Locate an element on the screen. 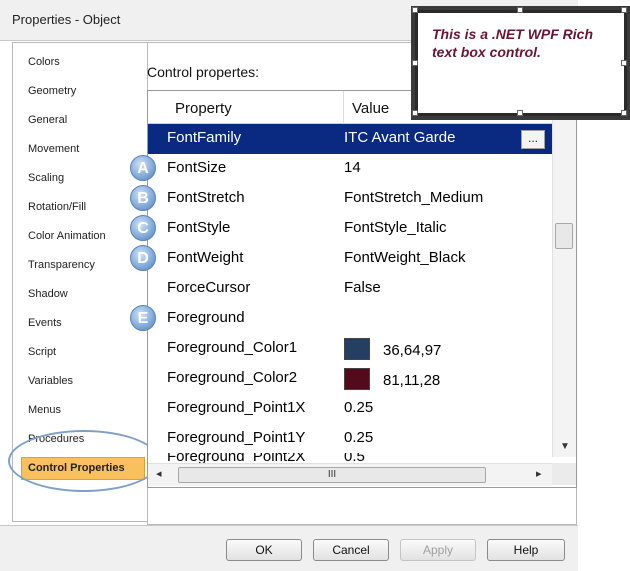 The width and height of the screenshot is (630, 571). row-fontstyle: FontStyle FontStyle_Italic is located at coordinates (350, 229).